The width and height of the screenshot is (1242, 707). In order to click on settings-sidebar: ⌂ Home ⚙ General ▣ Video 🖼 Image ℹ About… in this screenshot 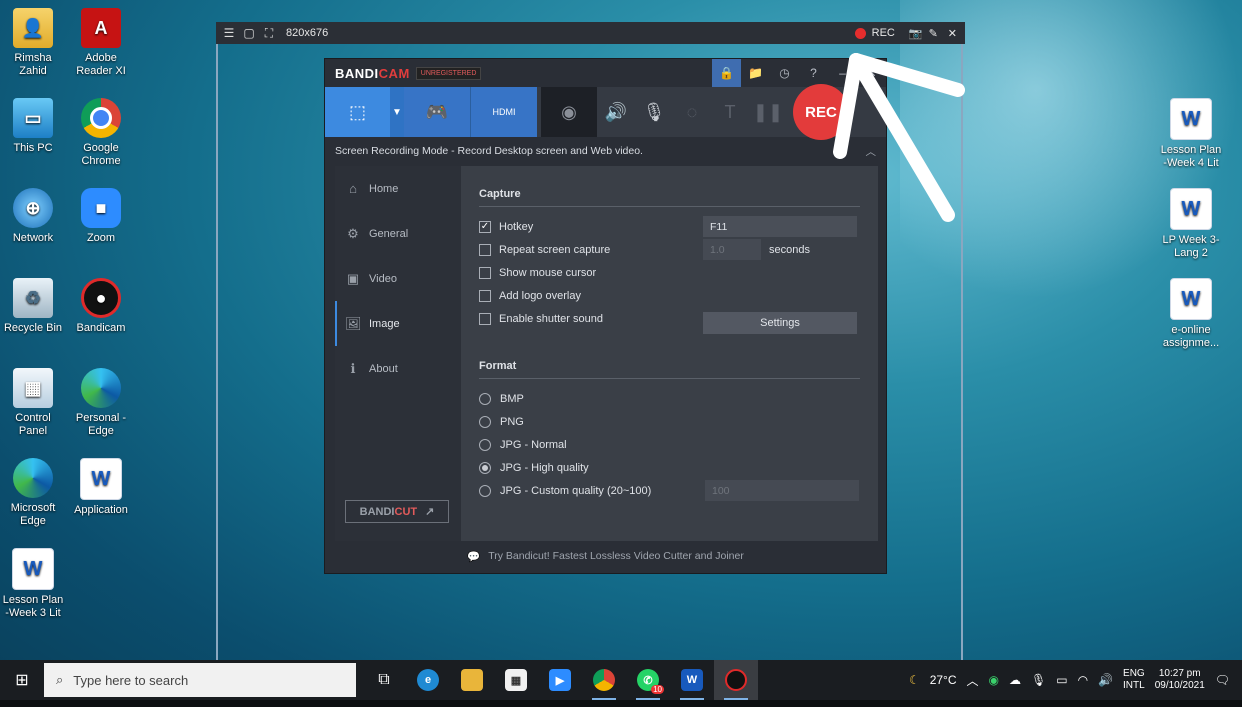, I will do `click(398, 353)`.